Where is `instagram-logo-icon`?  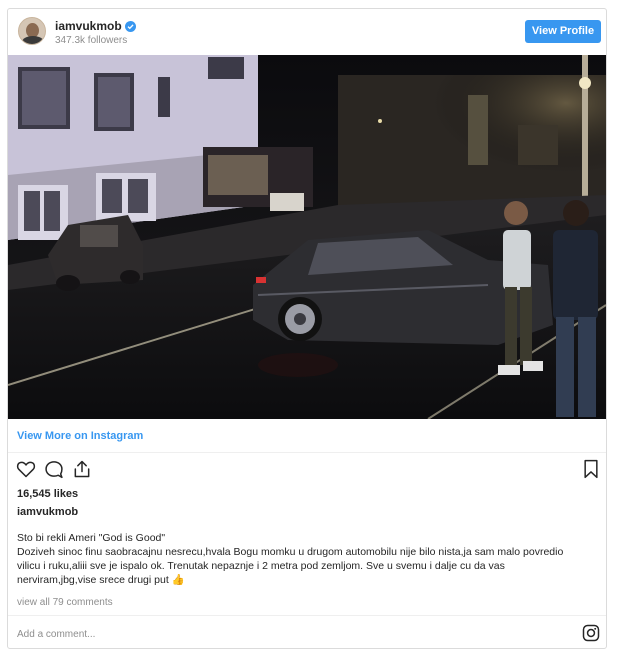
instagram-logo-icon is located at coordinates (591, 633).